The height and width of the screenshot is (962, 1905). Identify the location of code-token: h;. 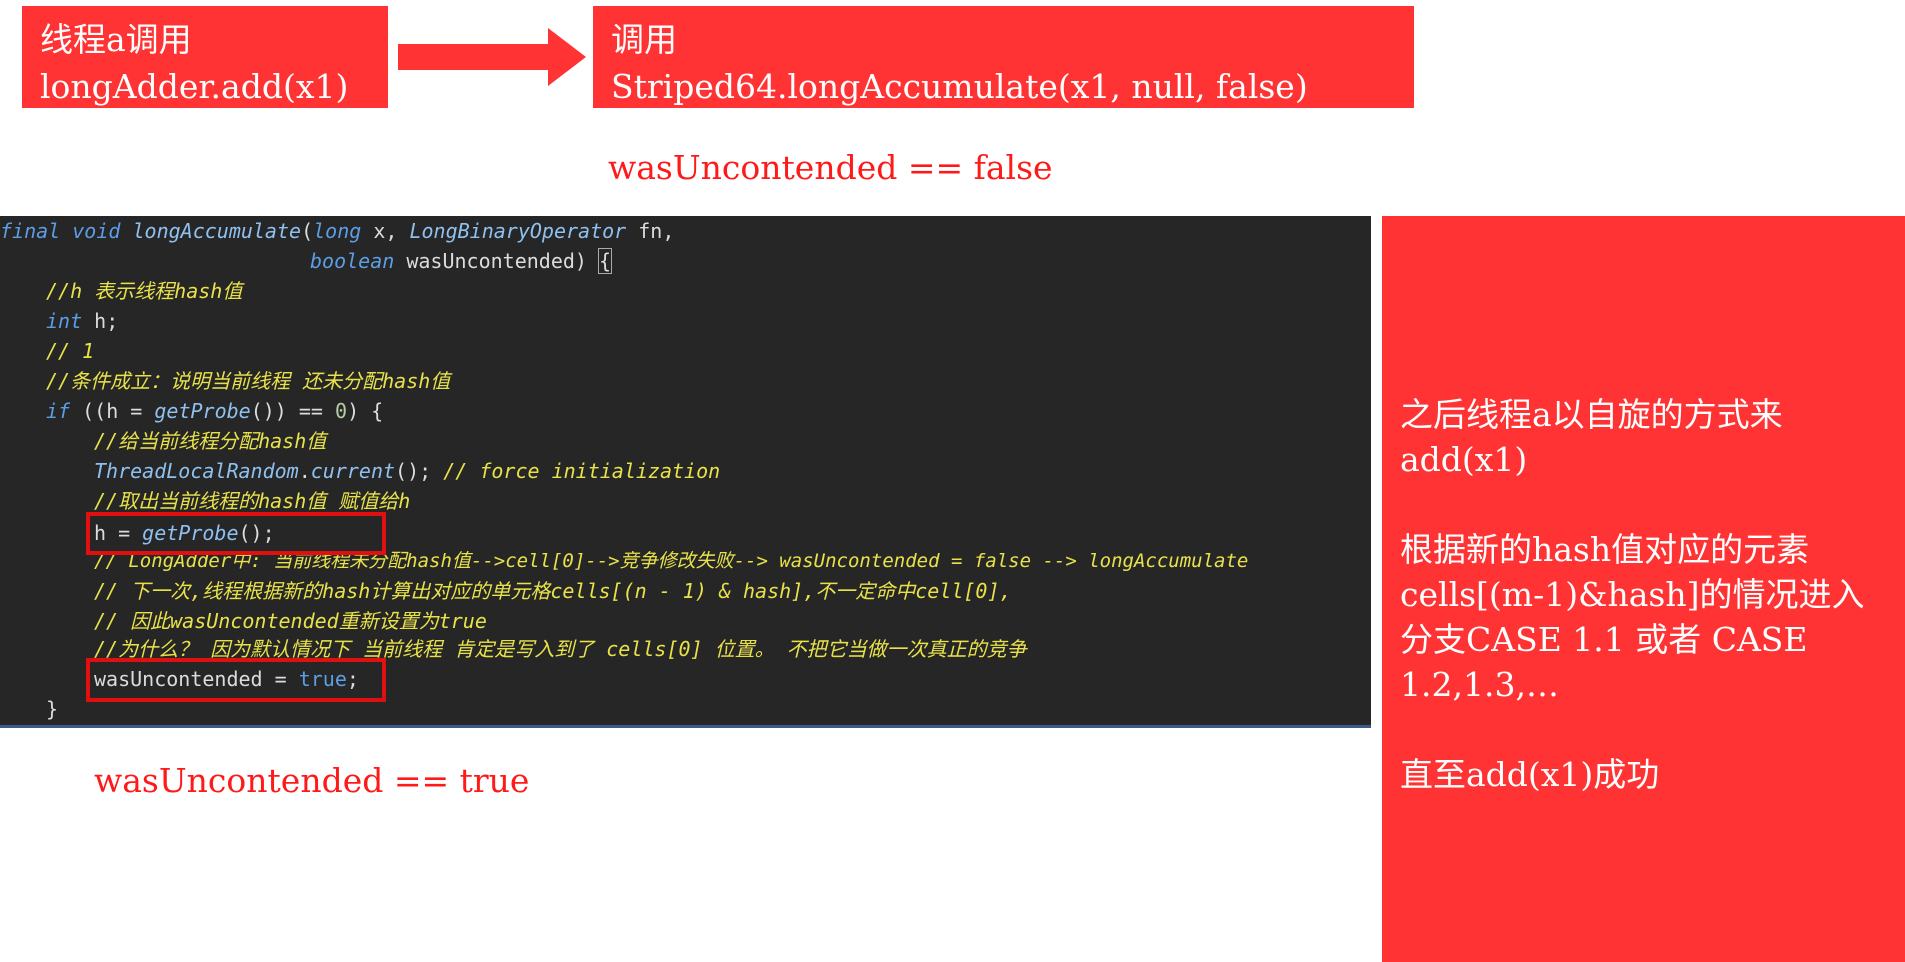
(100, 321).